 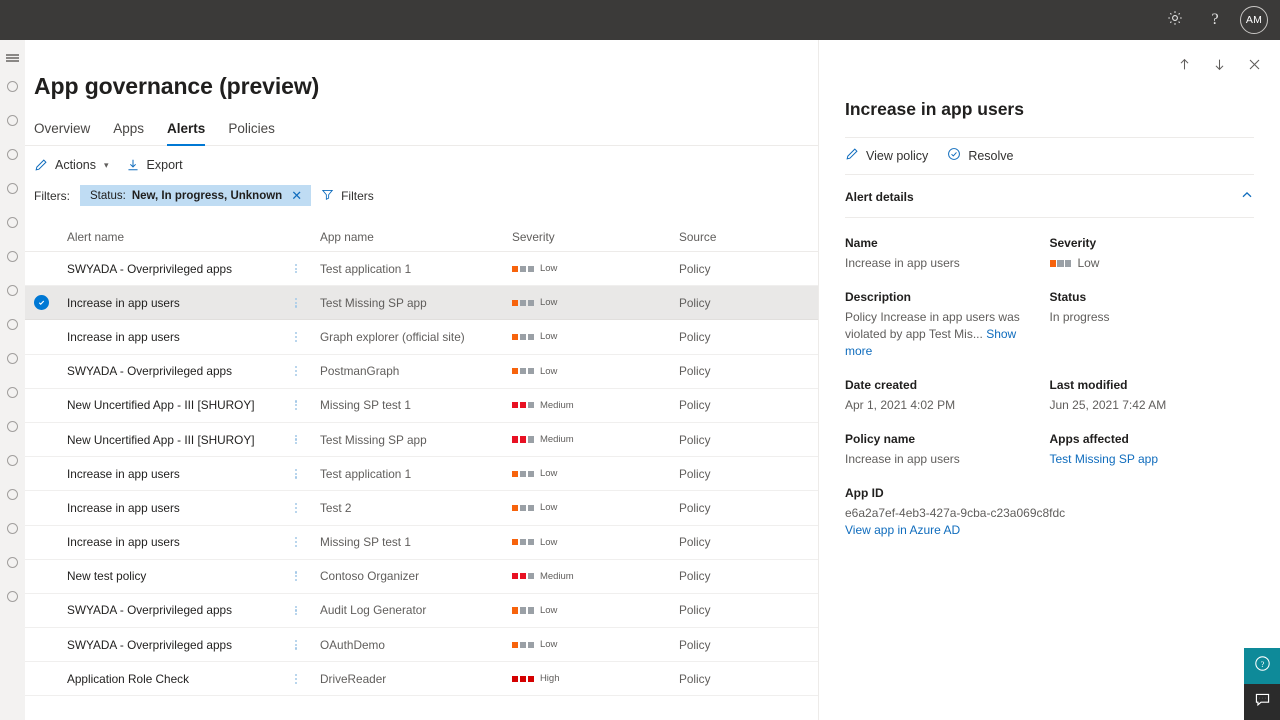 What do you see at coordinates (1184, 64) in the screenshot?
I see `arrow-up-icon` at bounding box center [1184, 64].